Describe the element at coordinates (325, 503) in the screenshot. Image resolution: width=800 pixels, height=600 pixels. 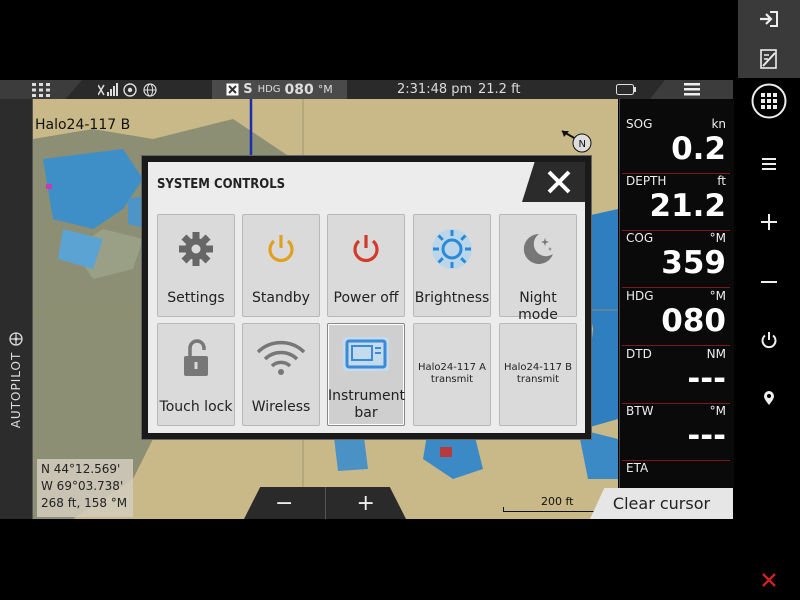
I see `zoom-controls: − +` at that location.